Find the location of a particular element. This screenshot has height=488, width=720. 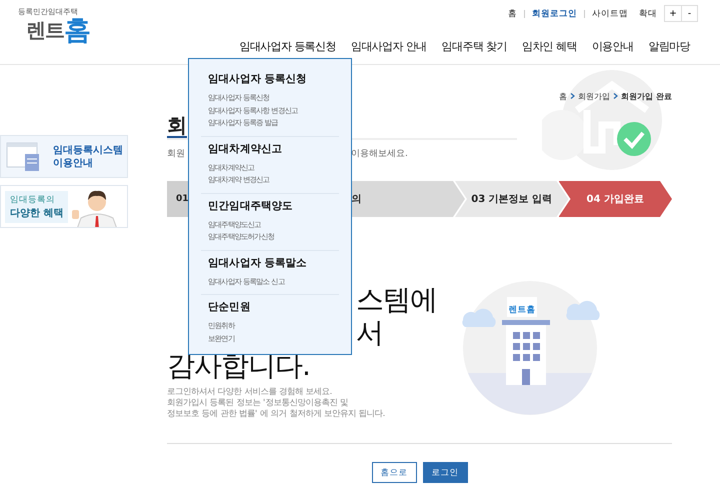

banner-text: 이용안내 is located at coordinates (73, 163).